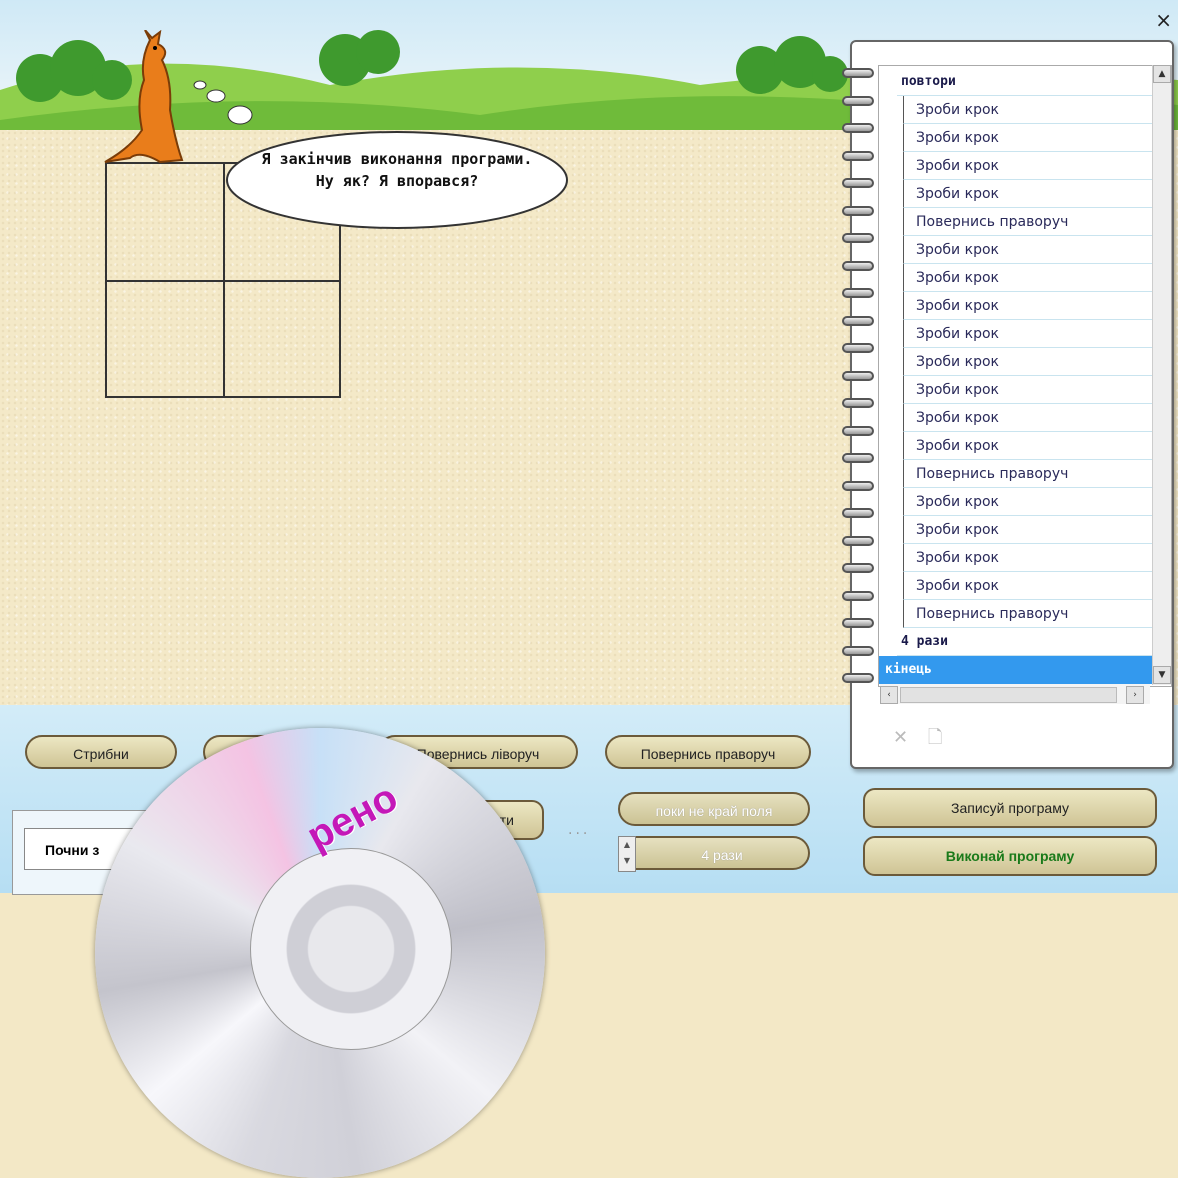  What do you see at coordinates (1010, 808) in the screenshot?
I see `record-program-button: Записуй програму` at bounding box center [1010, 808].